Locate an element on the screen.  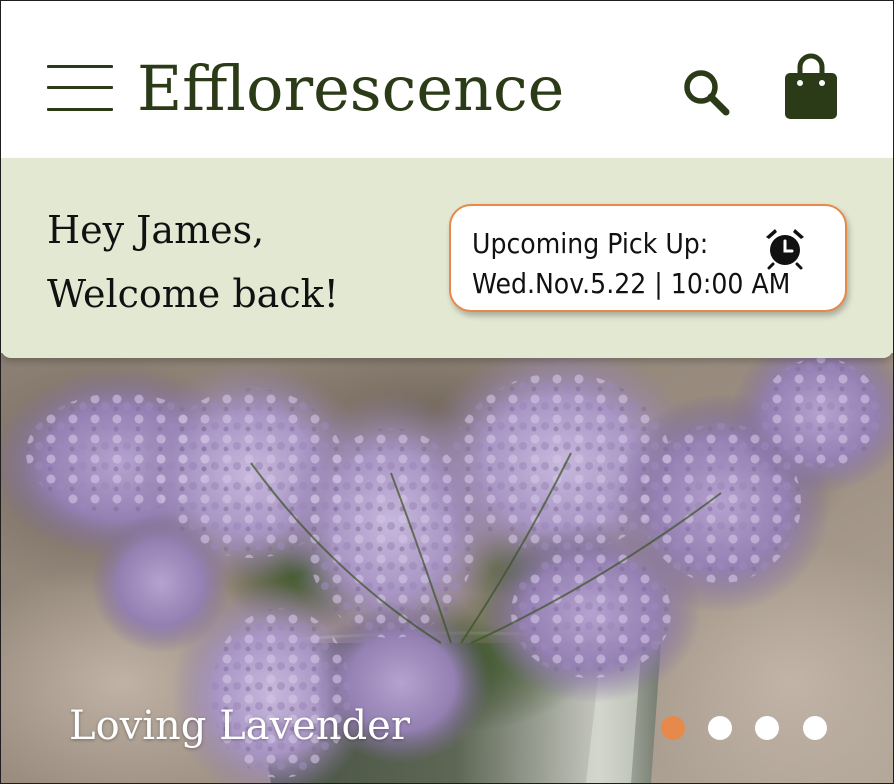
greeting-name: Hey James, is located at coordinates (156, 230).